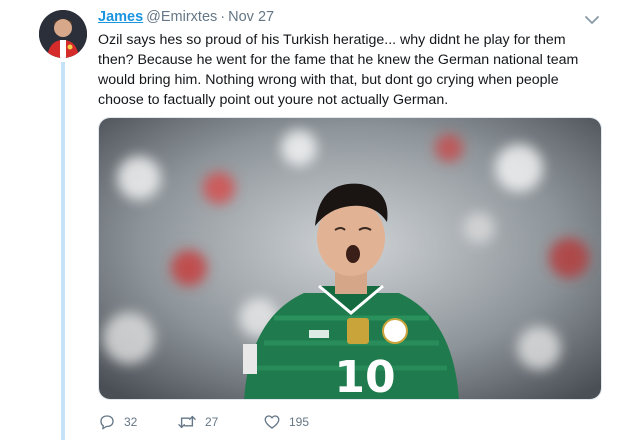  I want to click on reply-count: 32, so click(131, 422).